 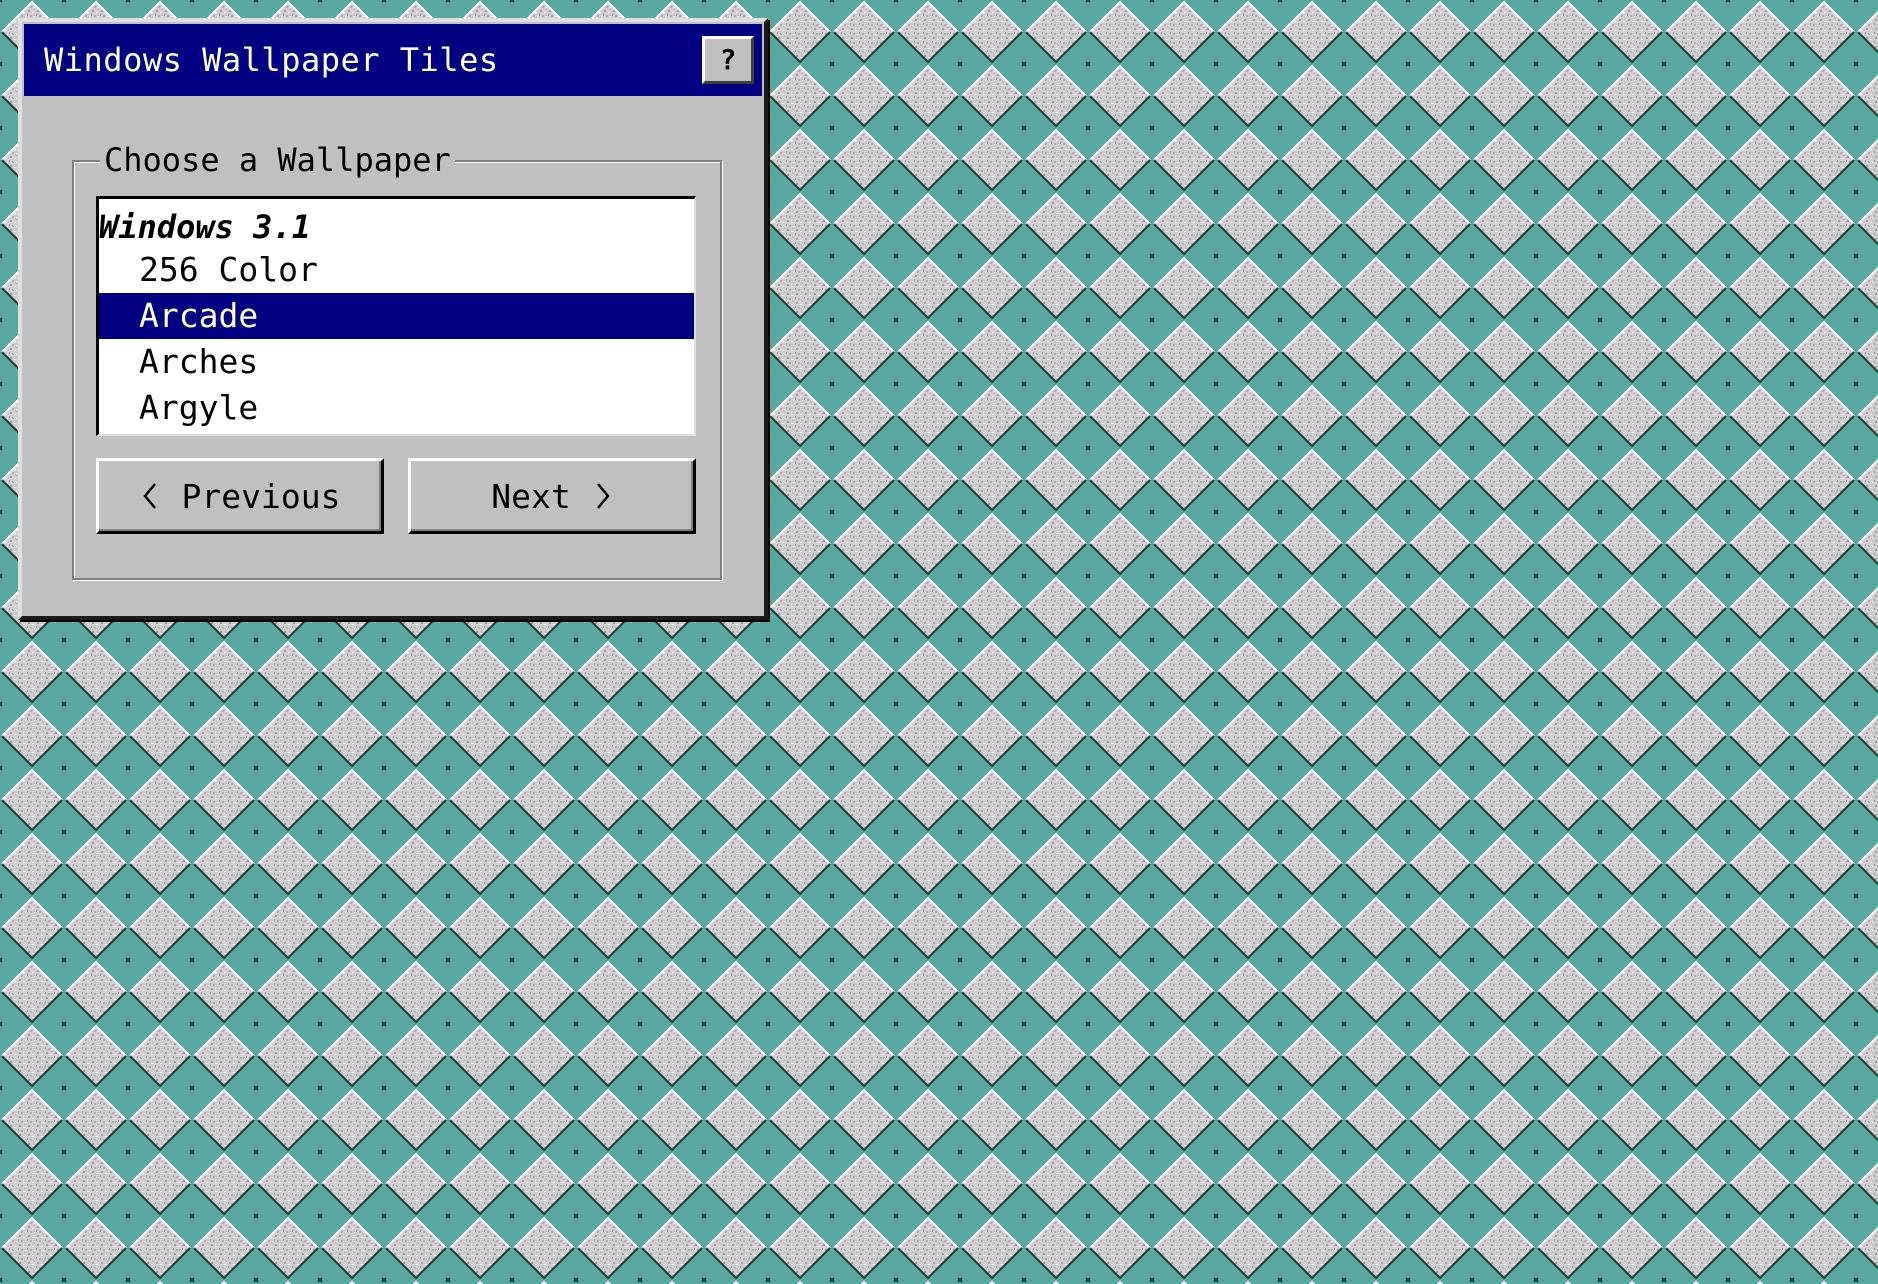 What do you see at coordinates (396, 270) in the screenshot?
I see `list-item-256-color: 256 Color` at bounding box center [396, 270].